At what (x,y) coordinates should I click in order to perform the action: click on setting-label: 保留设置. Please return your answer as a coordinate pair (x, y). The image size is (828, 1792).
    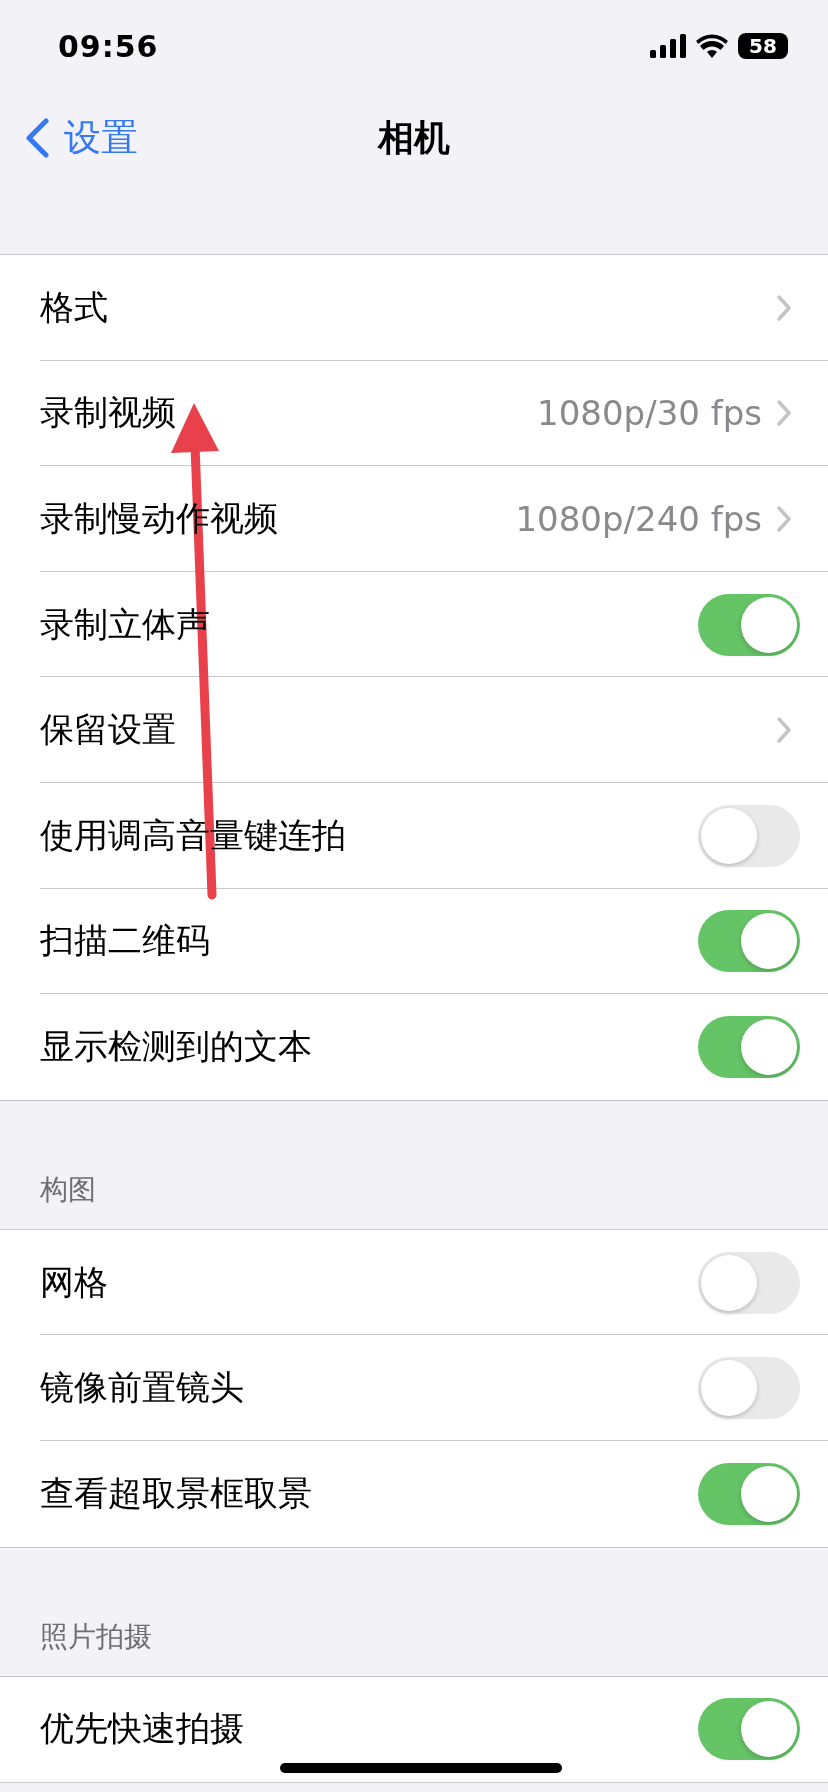
    Looking at the image, I should click on (108, 730).